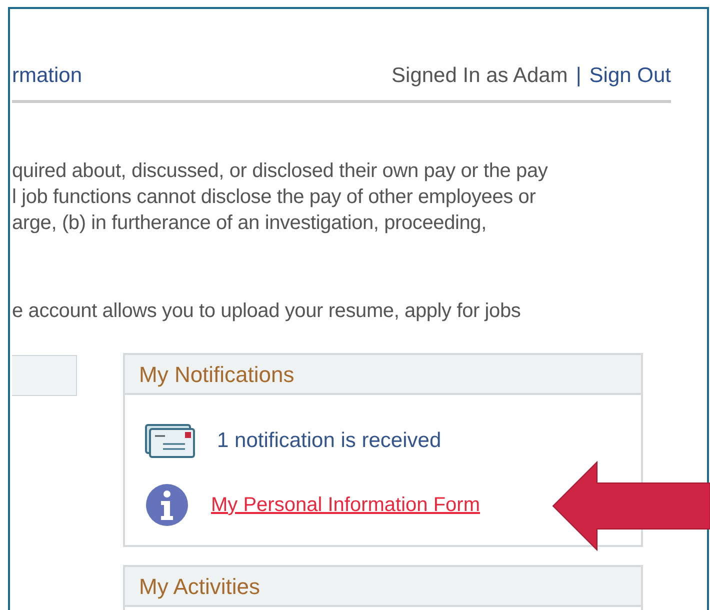  Describe the element at coordinates (274, 197) in the screenshot. I see `notice-text: l job functions cannot disclose the pay of other employees or` at that location.